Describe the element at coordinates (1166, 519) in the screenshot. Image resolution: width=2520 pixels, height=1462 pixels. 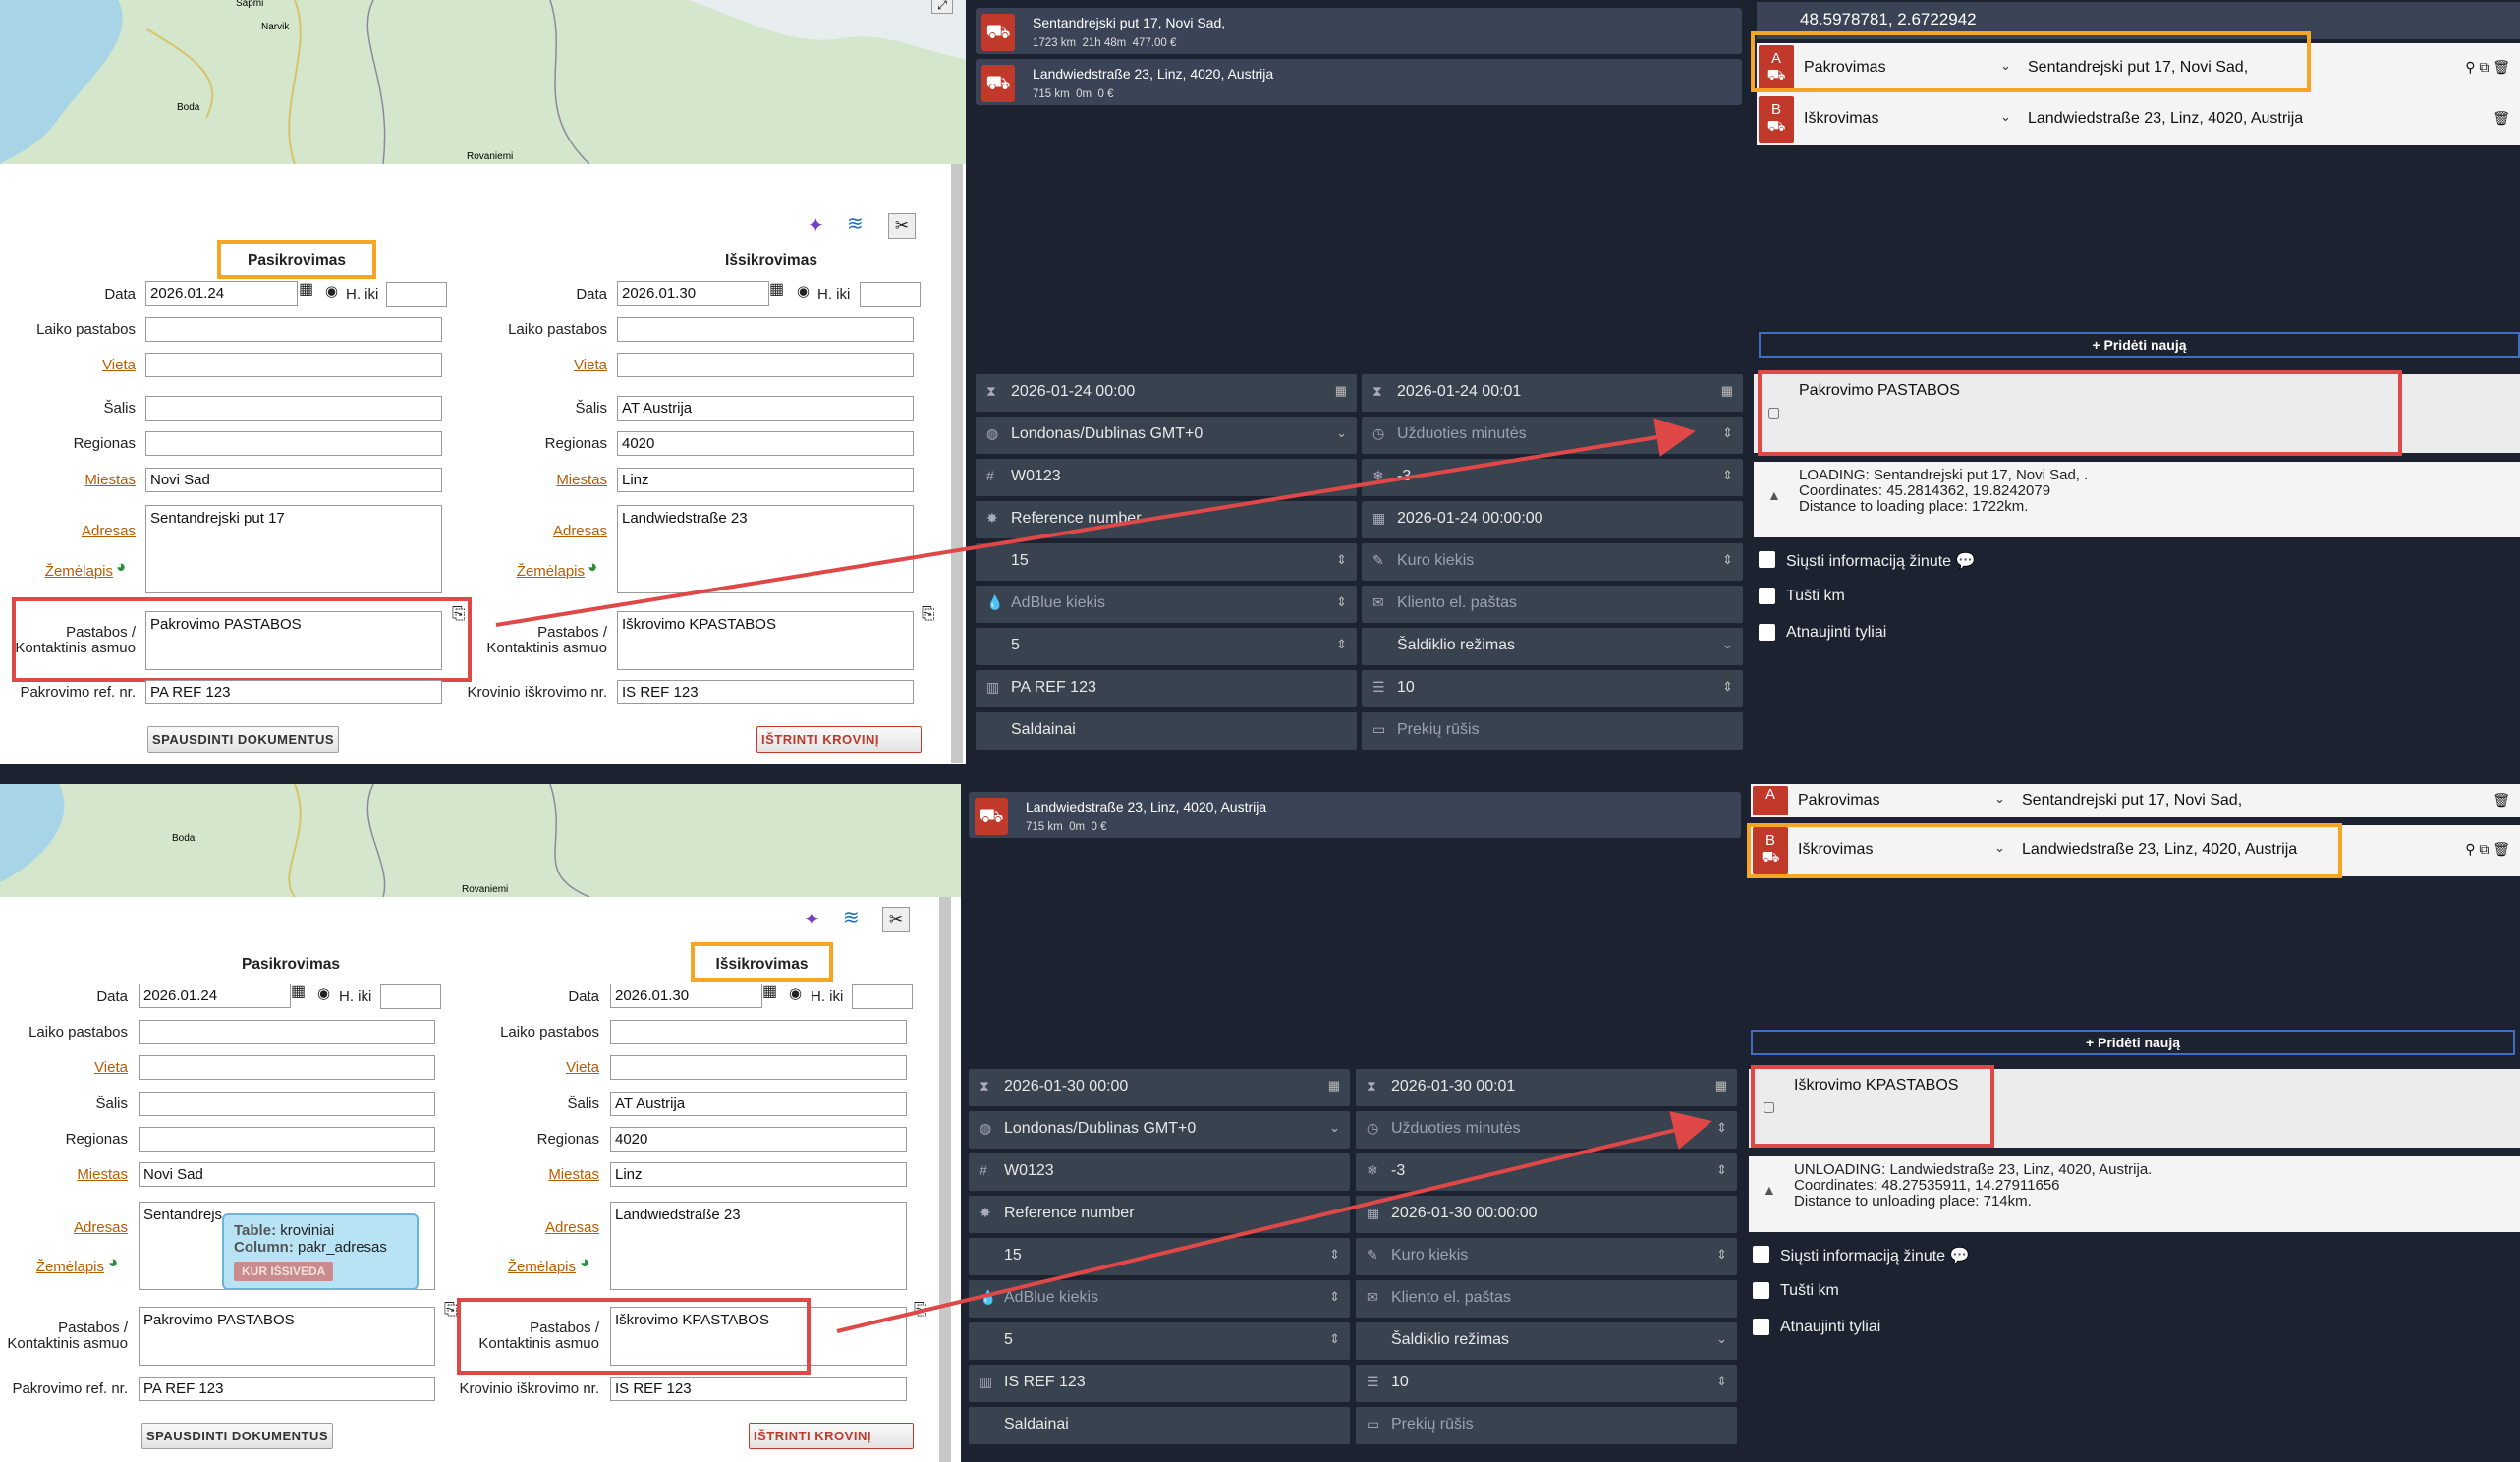
I see `reference-field: ✸ Reference number` at that location.